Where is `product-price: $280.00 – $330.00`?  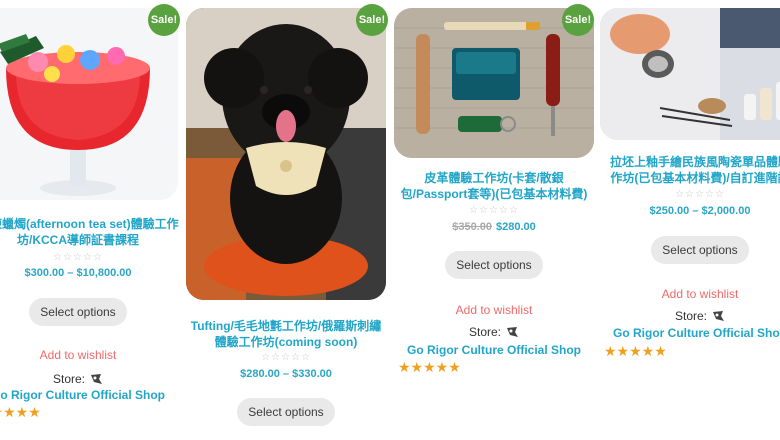 product-price: $280.00 – $330.00 is located at coordinates (286, 374).